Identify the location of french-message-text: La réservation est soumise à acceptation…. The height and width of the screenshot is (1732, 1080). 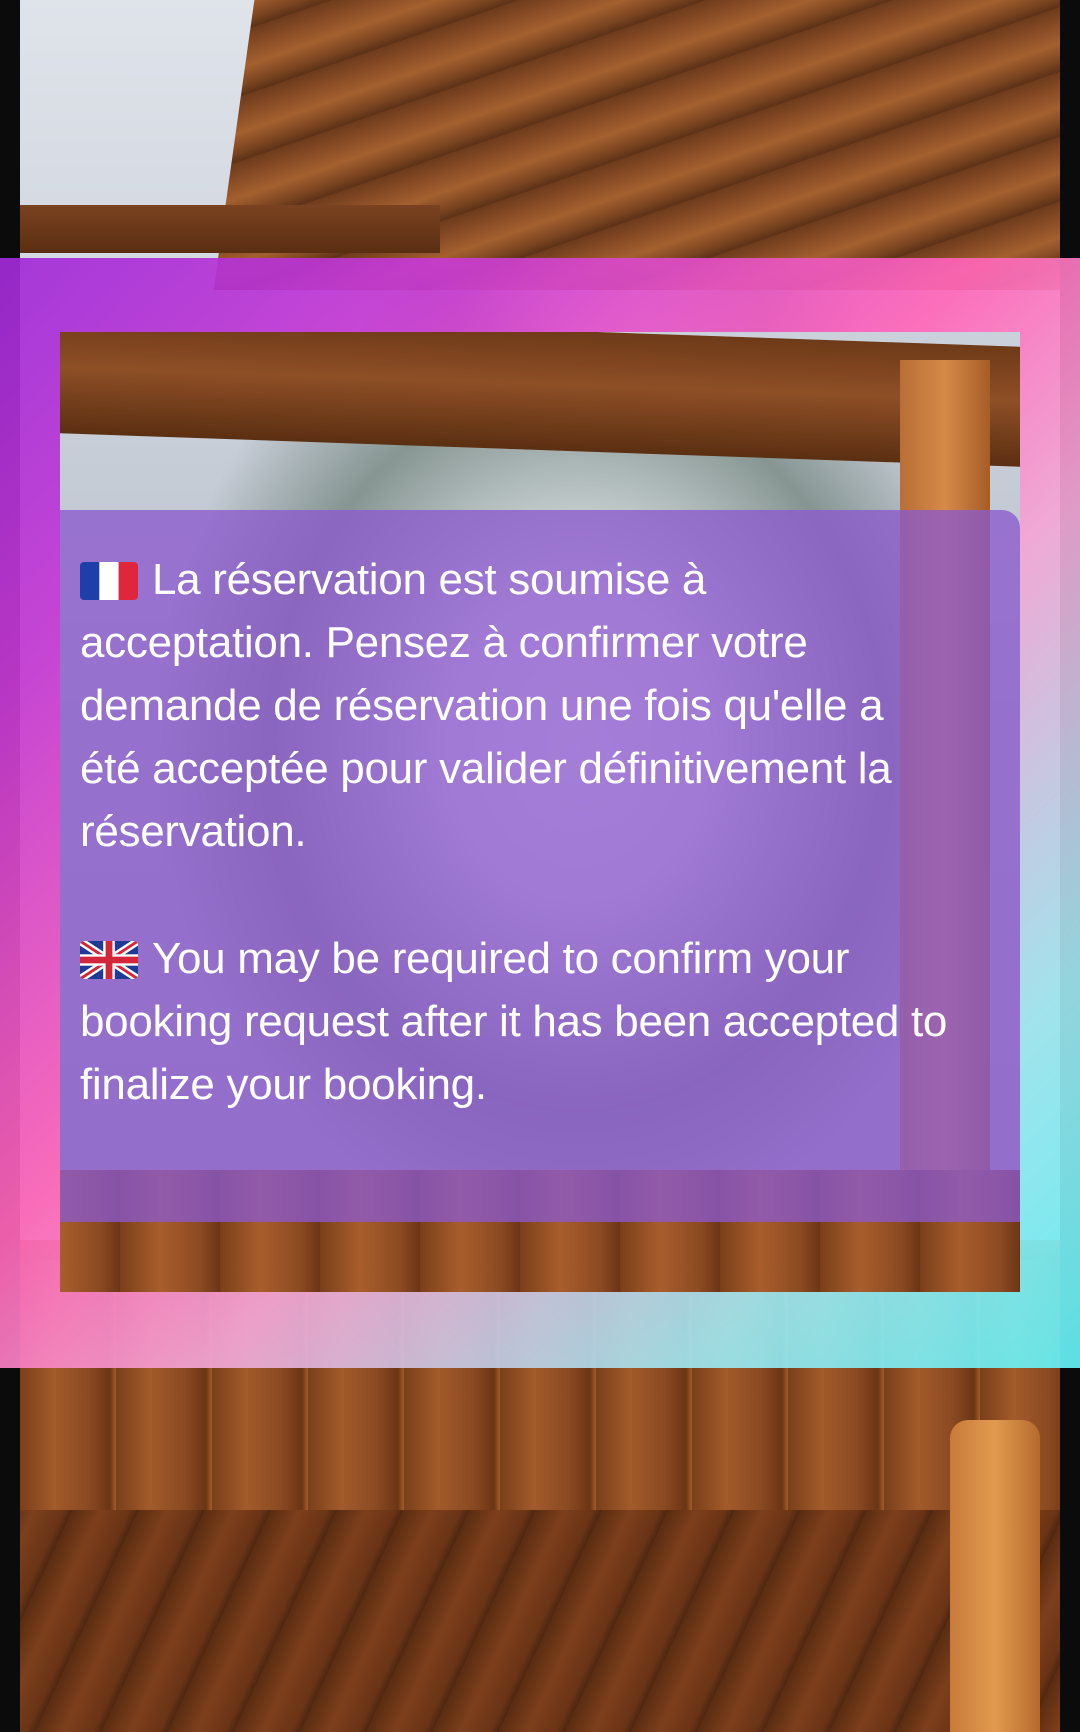
(486, 705).